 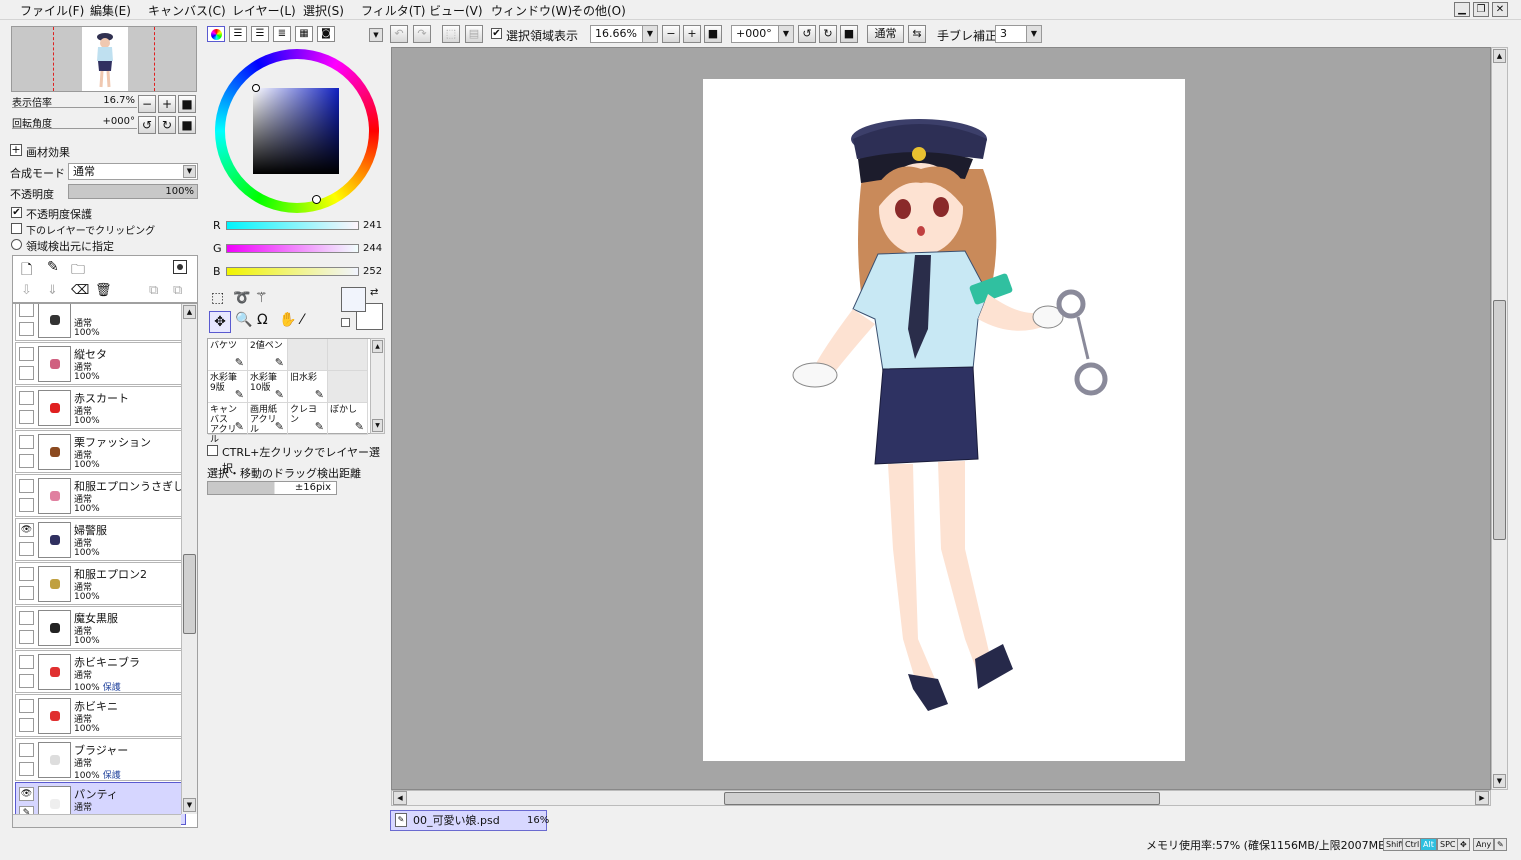 I want to click on layer-scroll-thumb, so click(x=189, y=594).